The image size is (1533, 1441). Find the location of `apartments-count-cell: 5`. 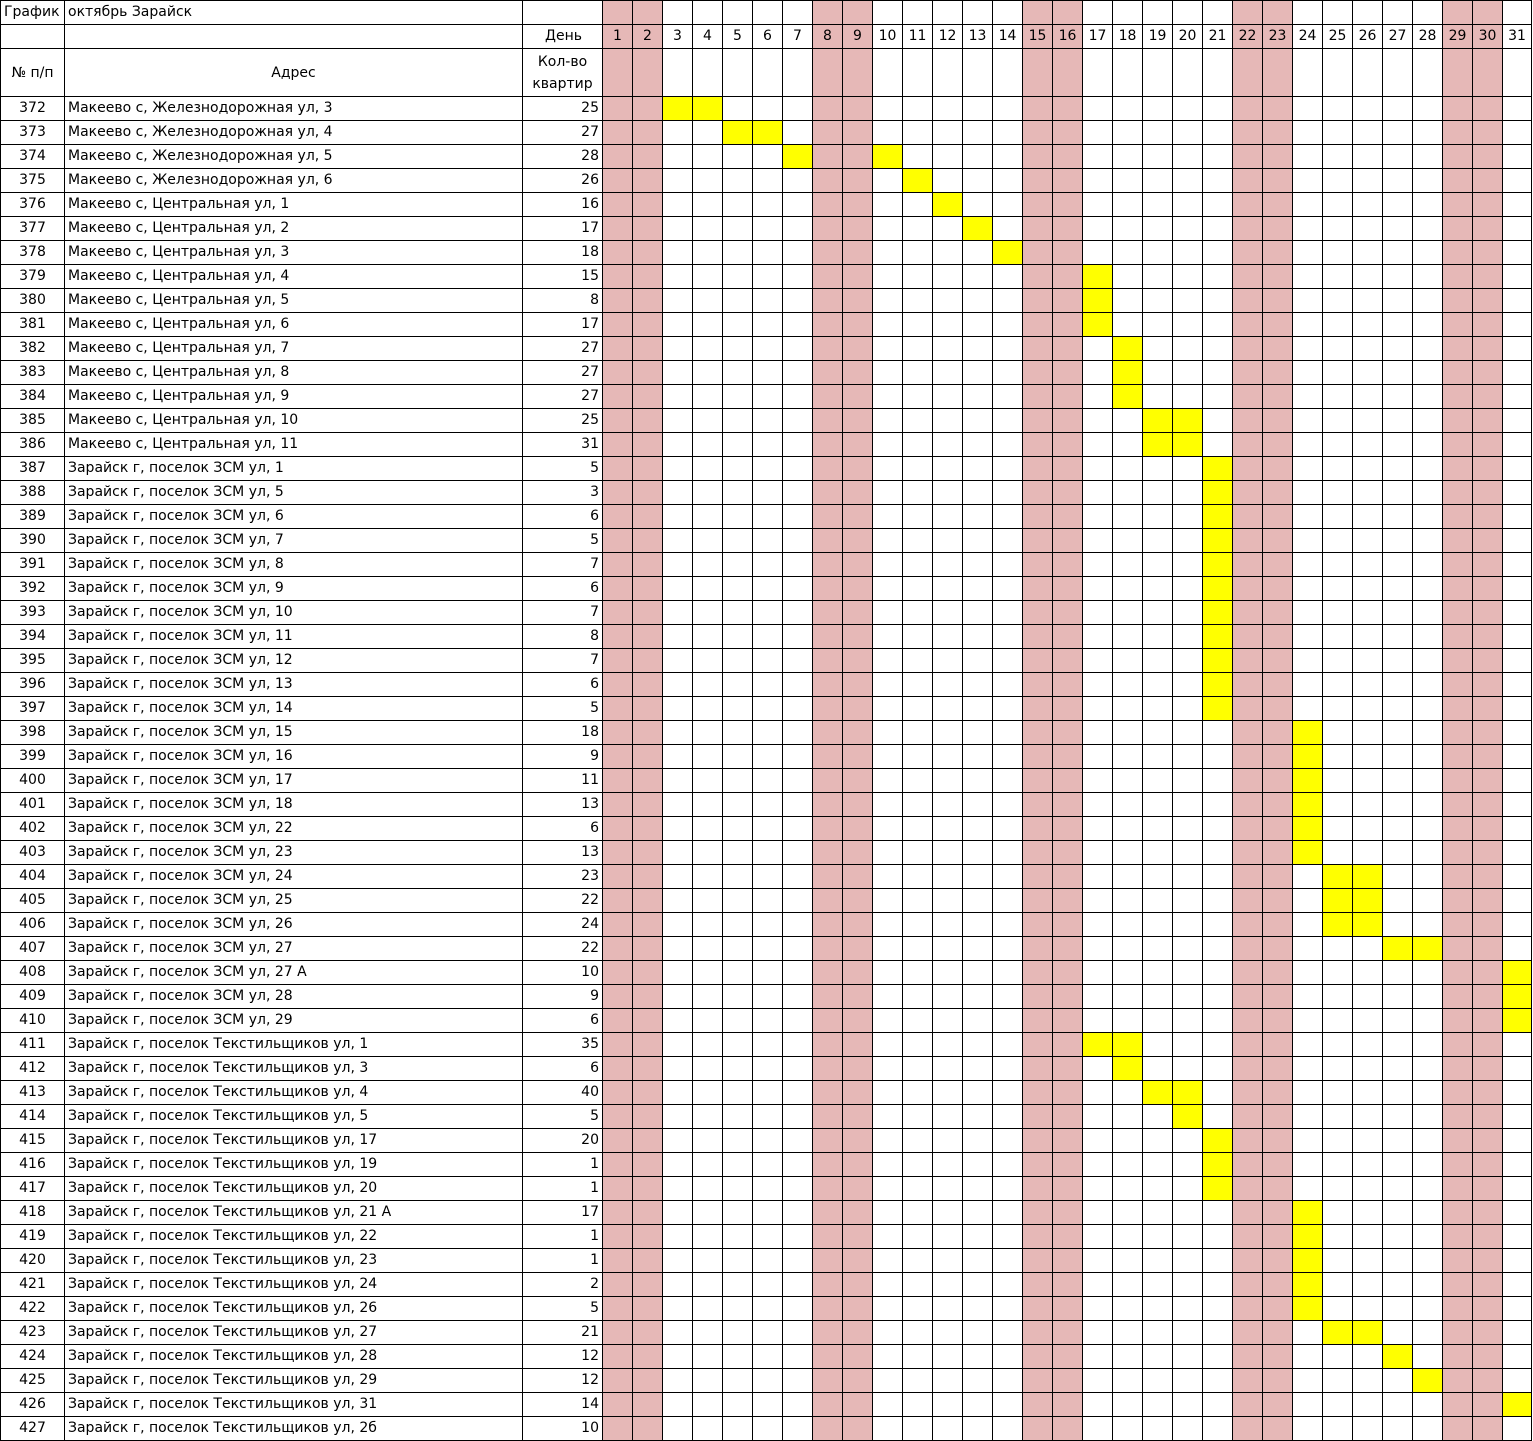

apartments-count-cell: 5 is located at coordinates (562, 1116).